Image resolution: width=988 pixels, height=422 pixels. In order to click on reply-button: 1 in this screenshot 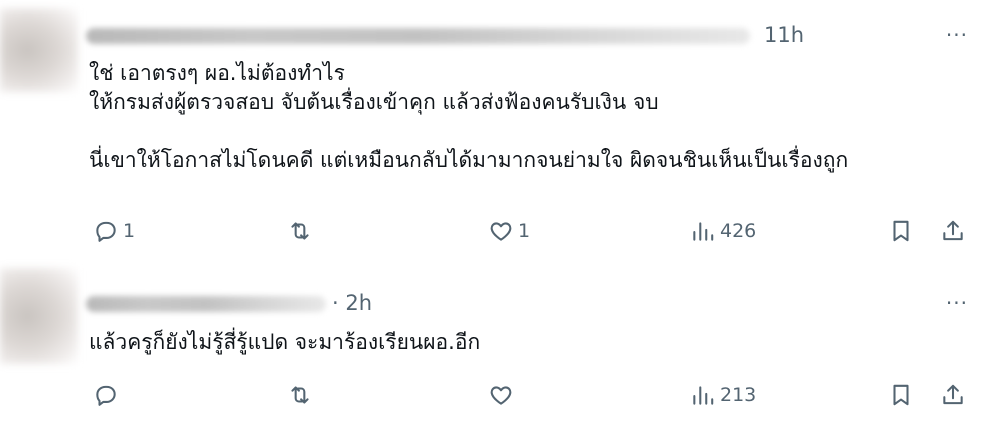, I will do `click(114, 231)`.